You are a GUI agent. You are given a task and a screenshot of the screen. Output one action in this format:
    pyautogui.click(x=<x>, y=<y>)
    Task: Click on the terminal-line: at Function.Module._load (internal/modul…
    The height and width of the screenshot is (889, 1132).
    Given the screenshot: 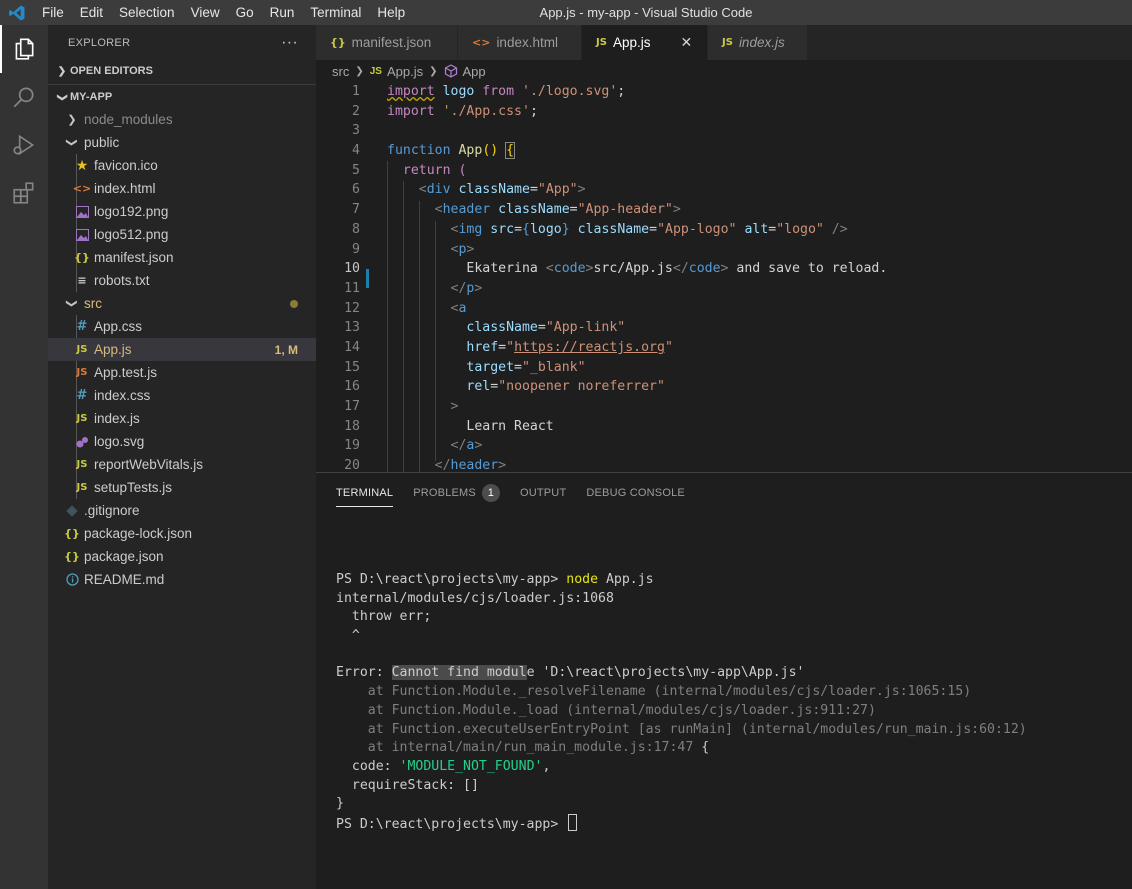 What is the action you would take?
    pyautogui.click(x=606, y=710)
    